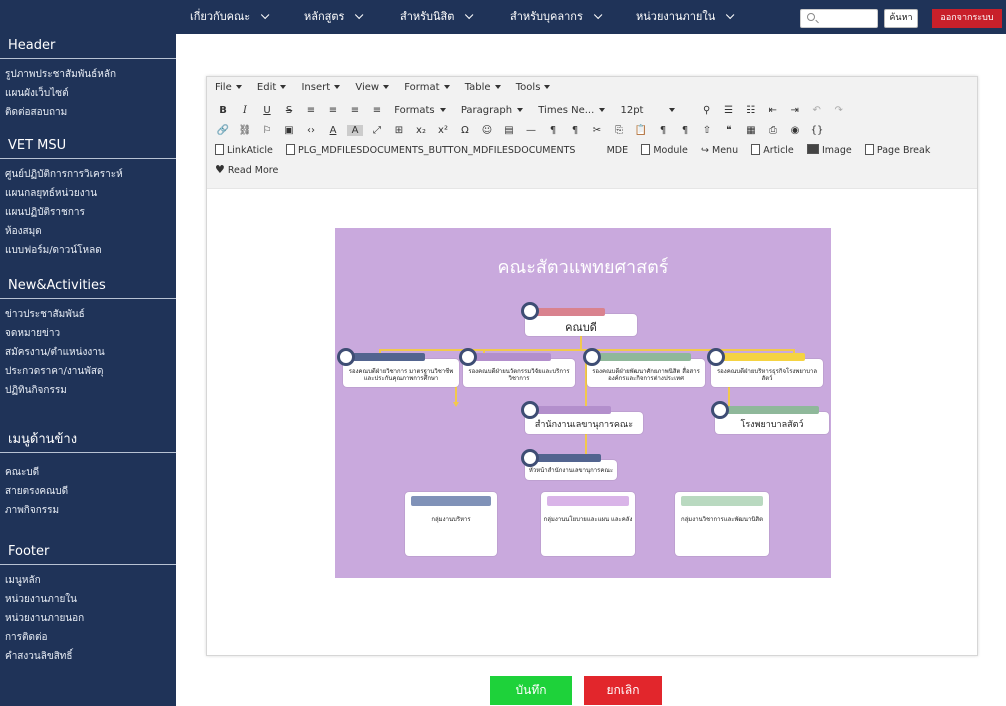  What do you see at coordinates (88, 352) in the screenshot?
I see `sidebar-item: สมัครงาน/ตำแหน่งงาน` at bounding box center [88, 352].